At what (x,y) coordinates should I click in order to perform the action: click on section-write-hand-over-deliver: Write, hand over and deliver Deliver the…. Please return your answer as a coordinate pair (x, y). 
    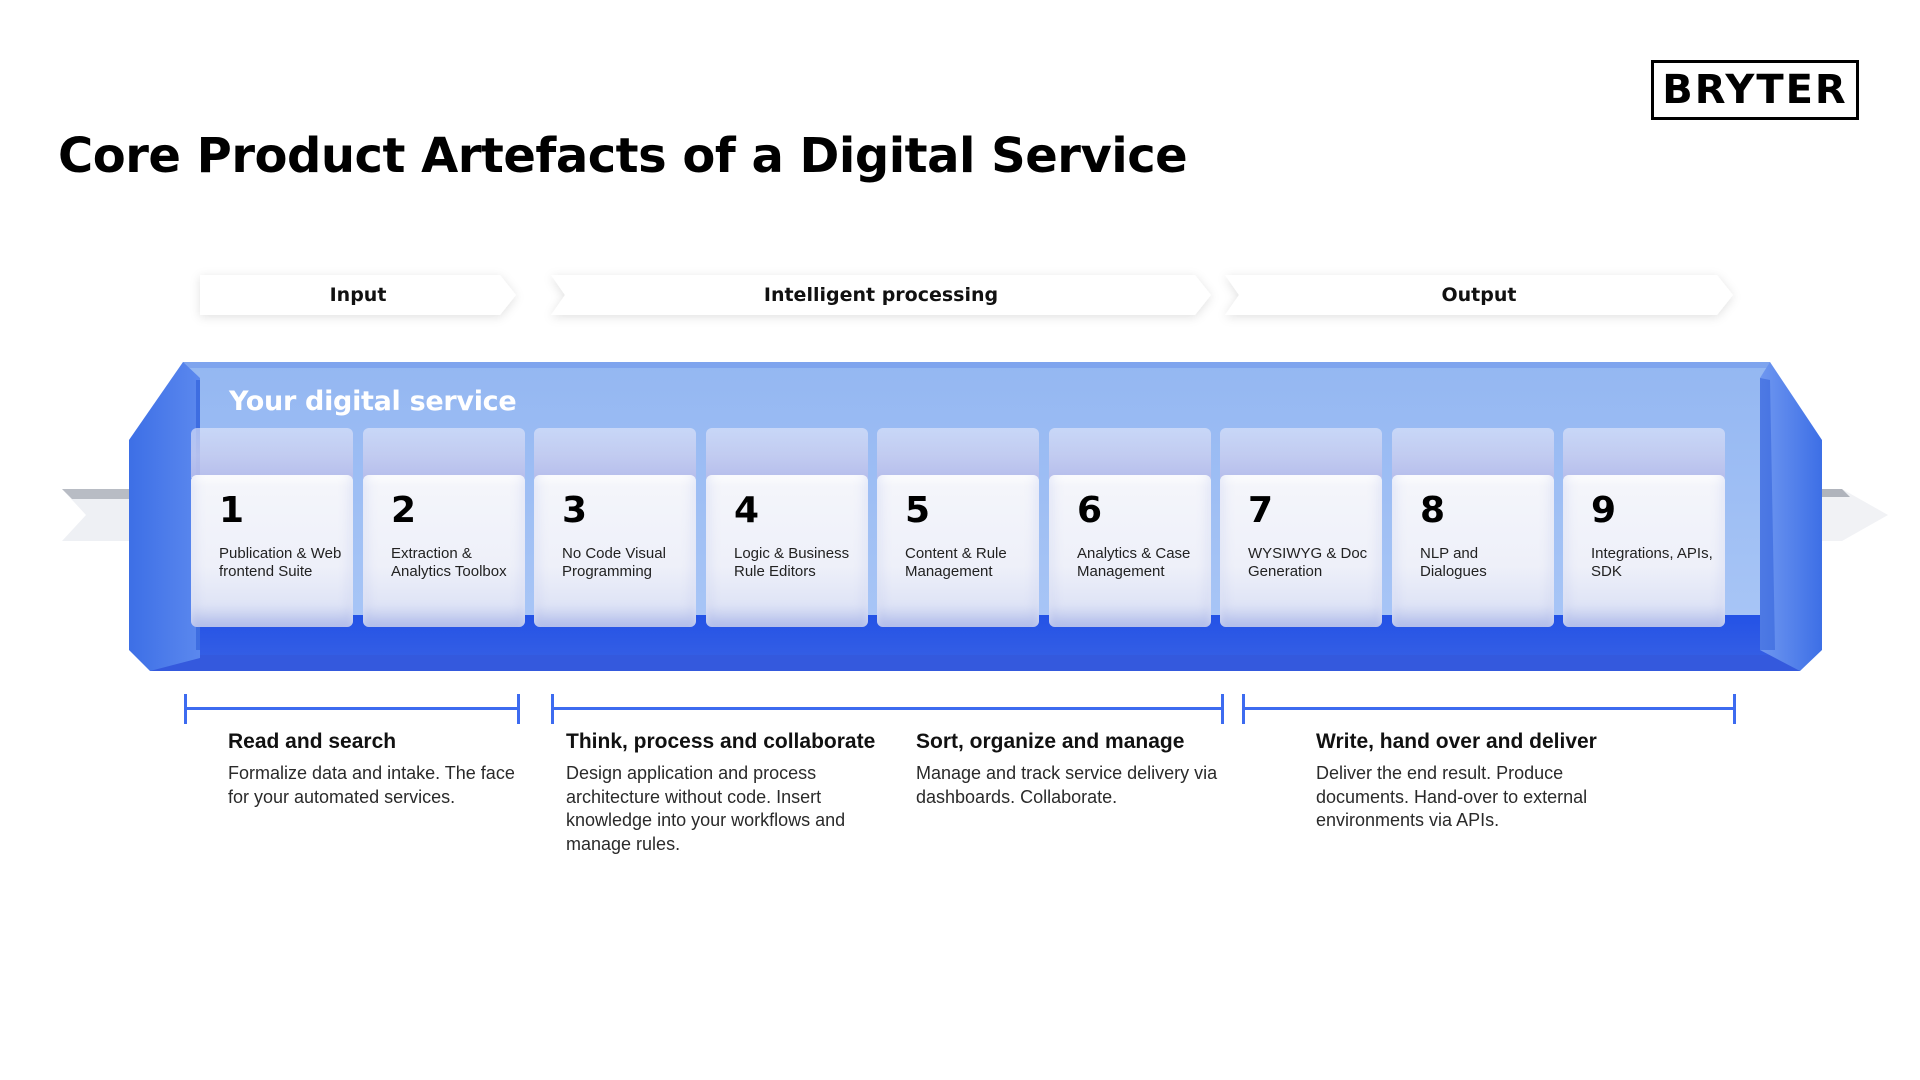
    Looking at the image, I should click on (1481, 781).